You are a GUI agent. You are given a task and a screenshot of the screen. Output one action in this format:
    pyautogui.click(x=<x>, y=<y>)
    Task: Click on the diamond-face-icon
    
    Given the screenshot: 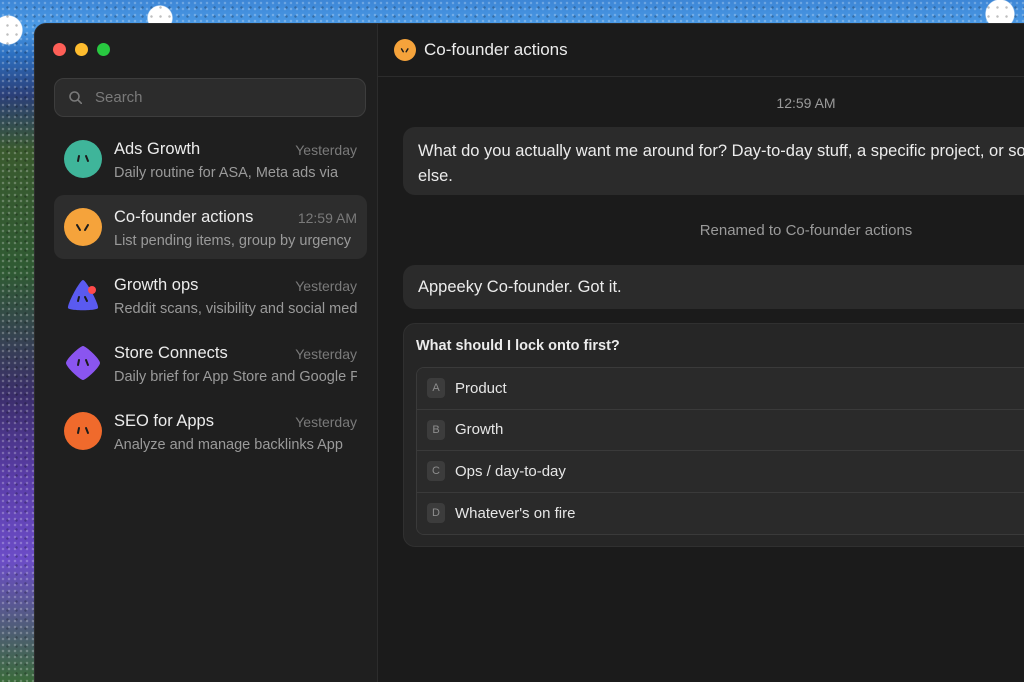 What is the action you would take?
    pyautogui.click(x=83, y=363)
    